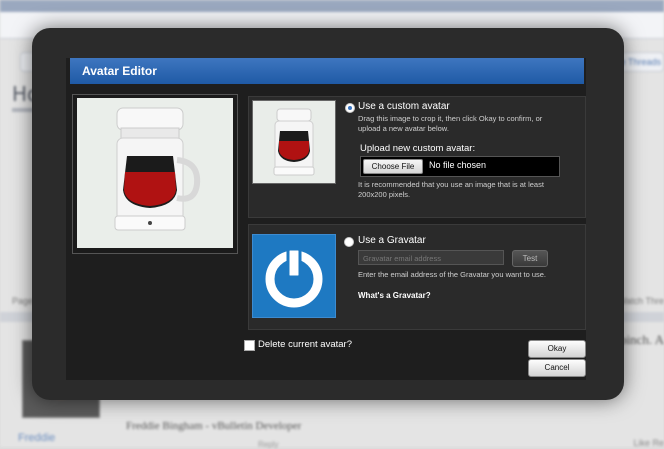  Describe the element at coordinates (349, 242) in the screenshot. I see `gravatar-radio` at that location.